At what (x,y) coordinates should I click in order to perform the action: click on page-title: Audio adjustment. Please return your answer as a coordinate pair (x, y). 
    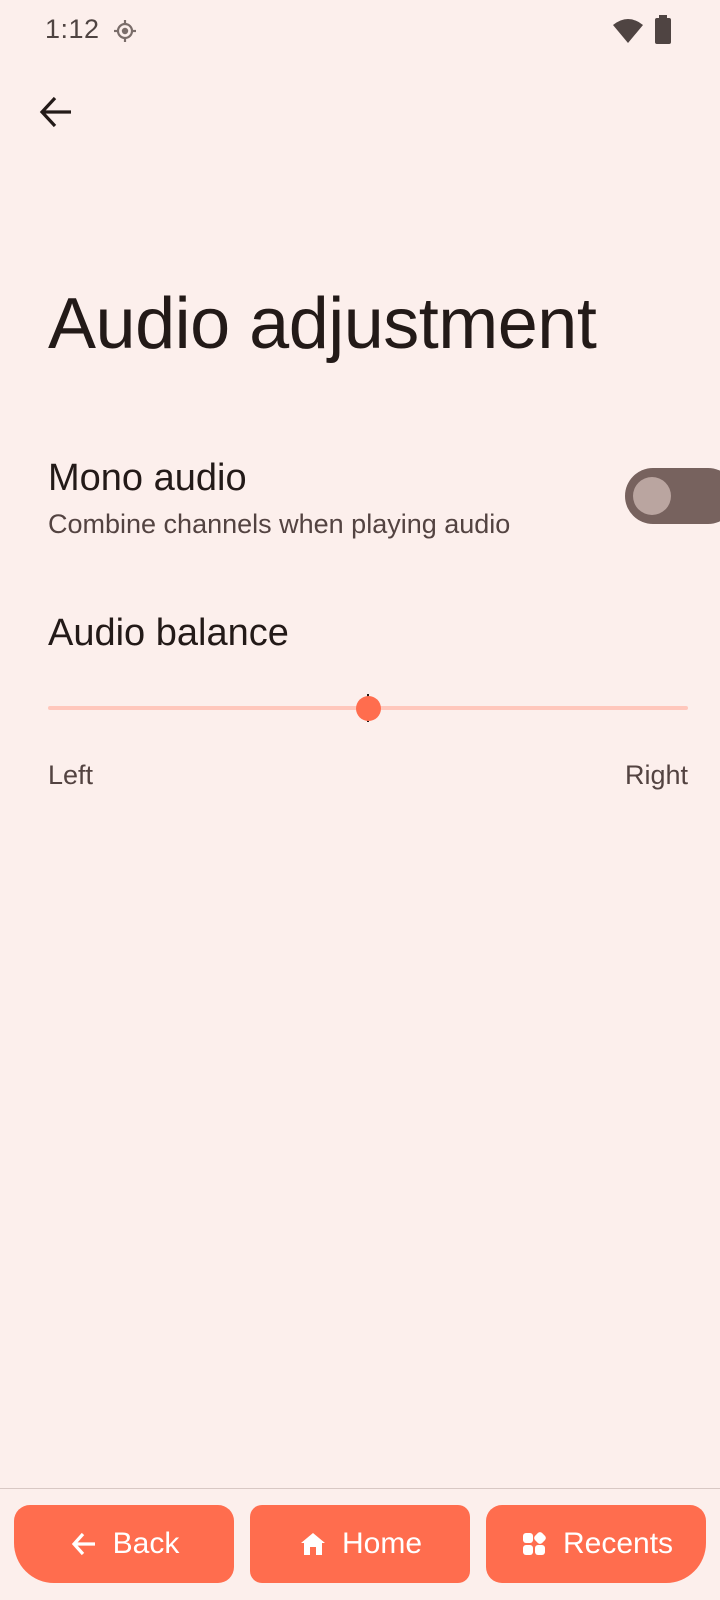
    Looking at the image, I should click on (322, 324).